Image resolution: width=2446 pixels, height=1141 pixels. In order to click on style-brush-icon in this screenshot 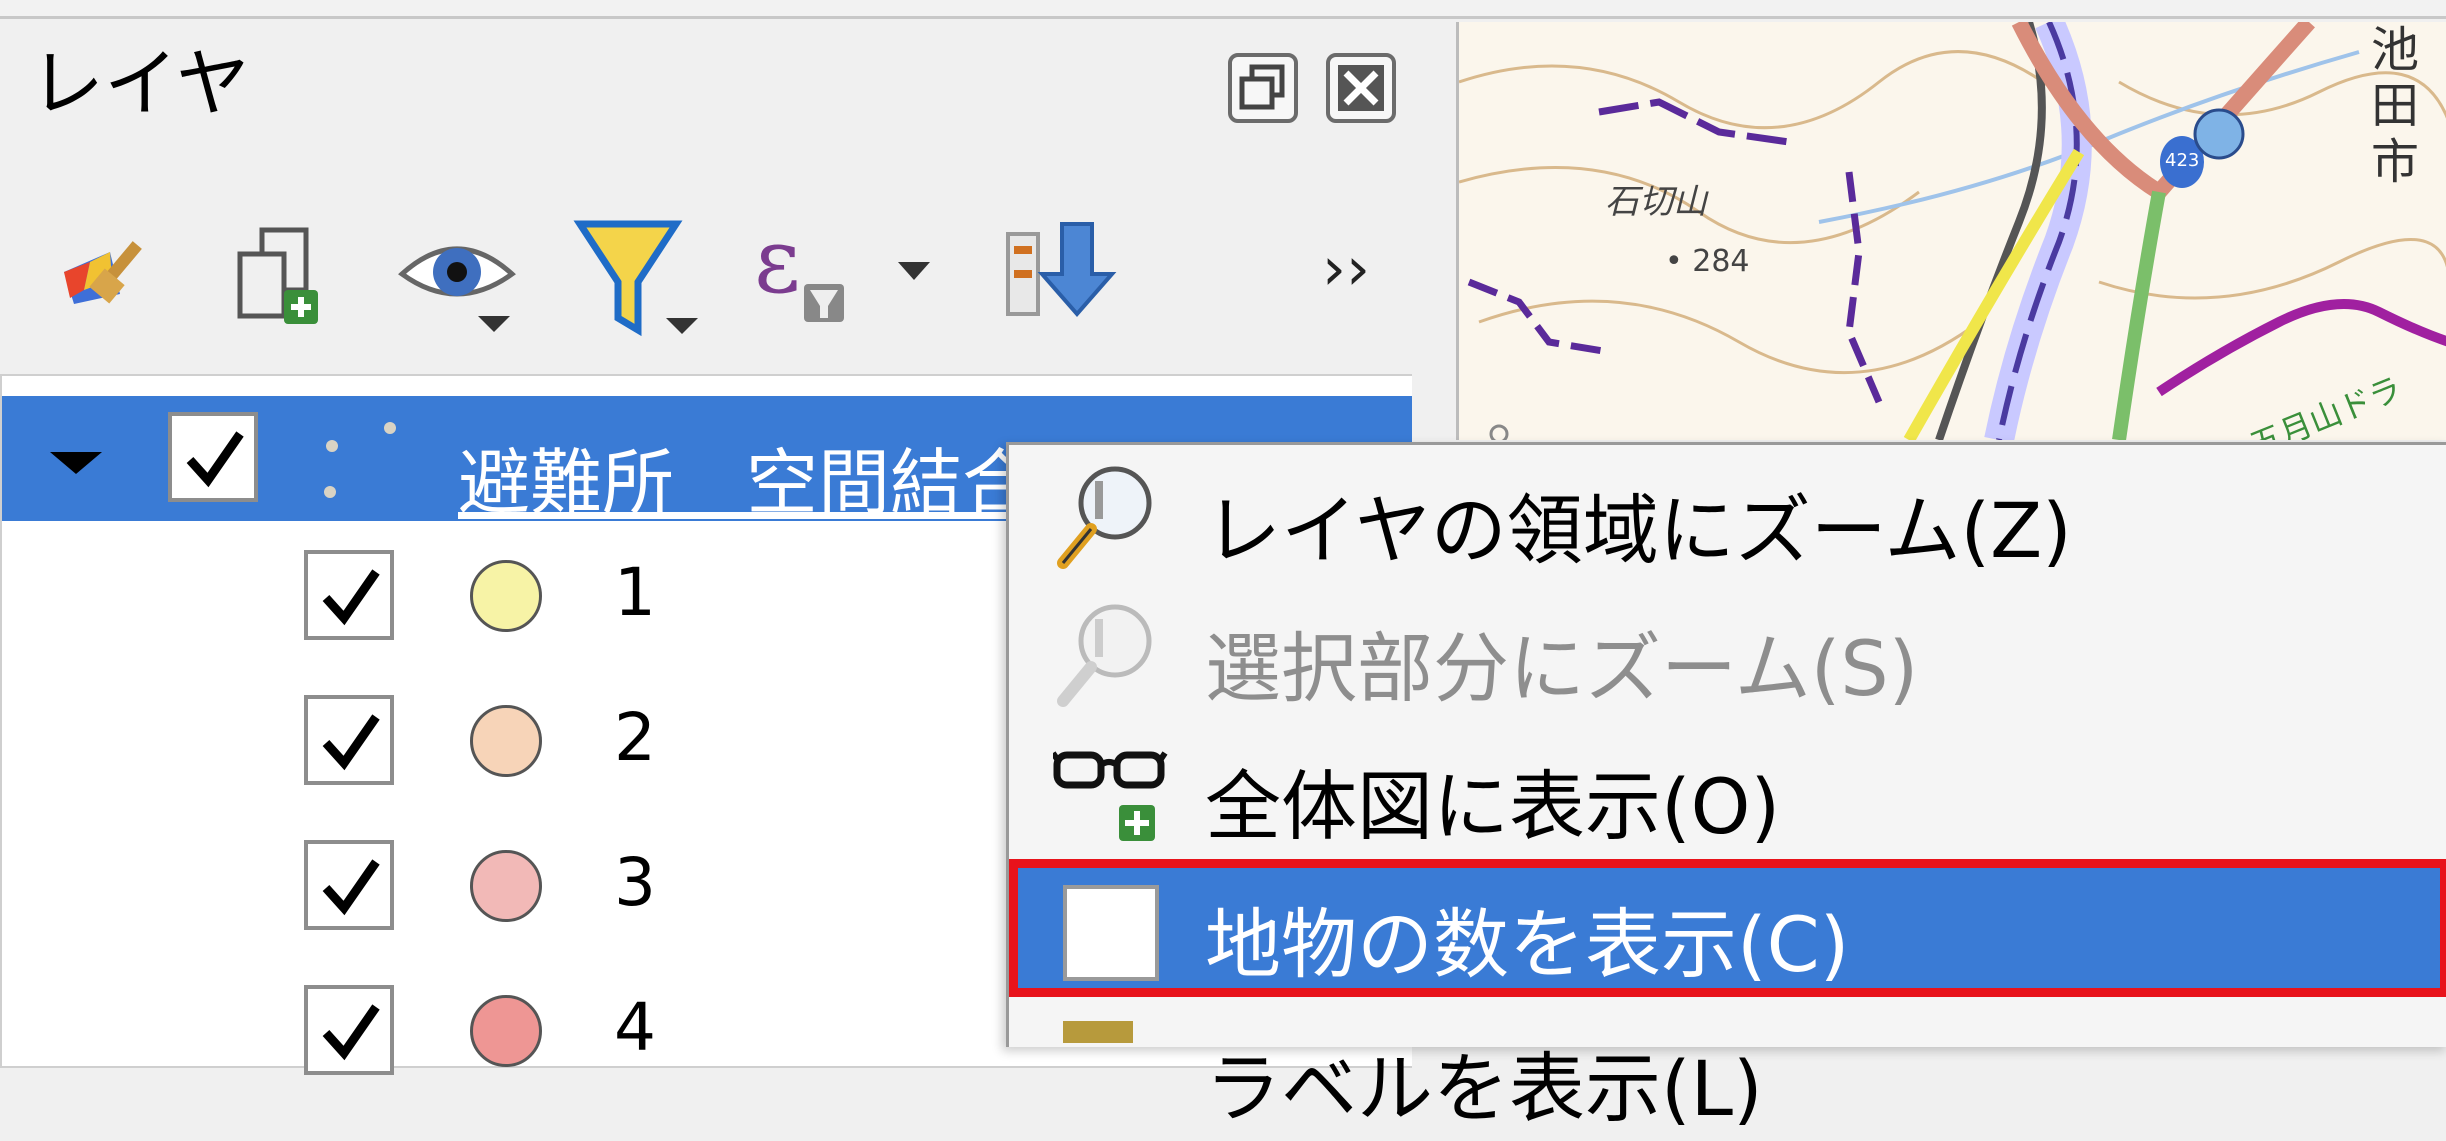, I will do `click(110, 269)`.